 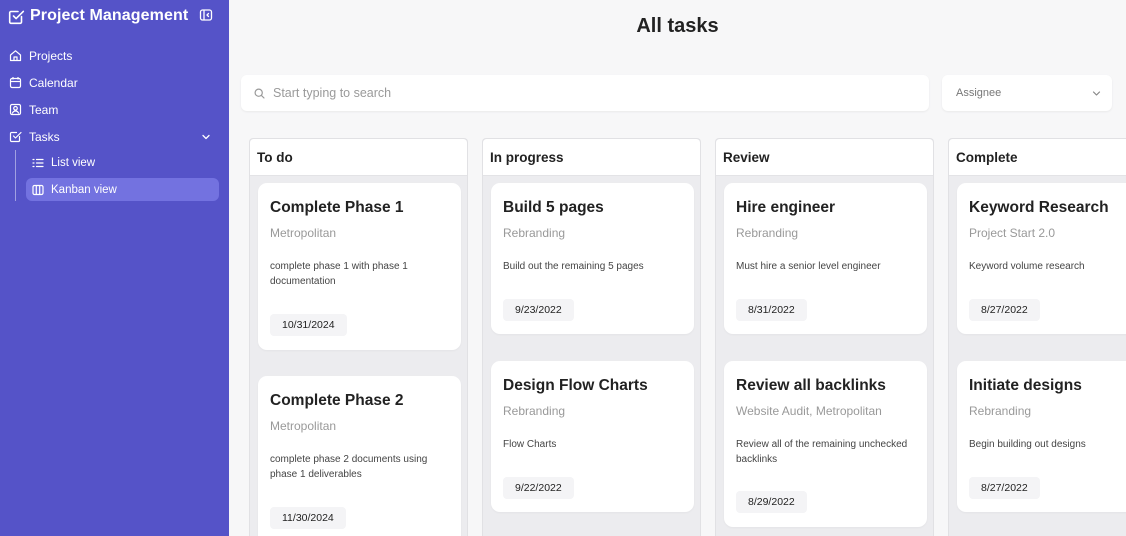 I want to click on collapse-sidebar-icon, so click(x=206, y=15).